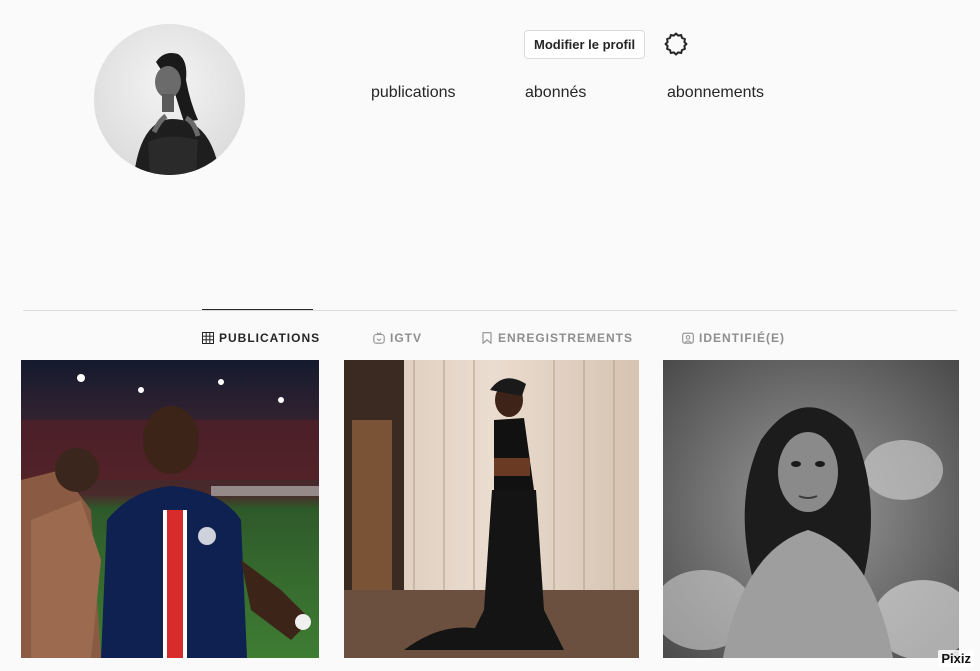  I want to click on football-player-photo, so click(170, 509).